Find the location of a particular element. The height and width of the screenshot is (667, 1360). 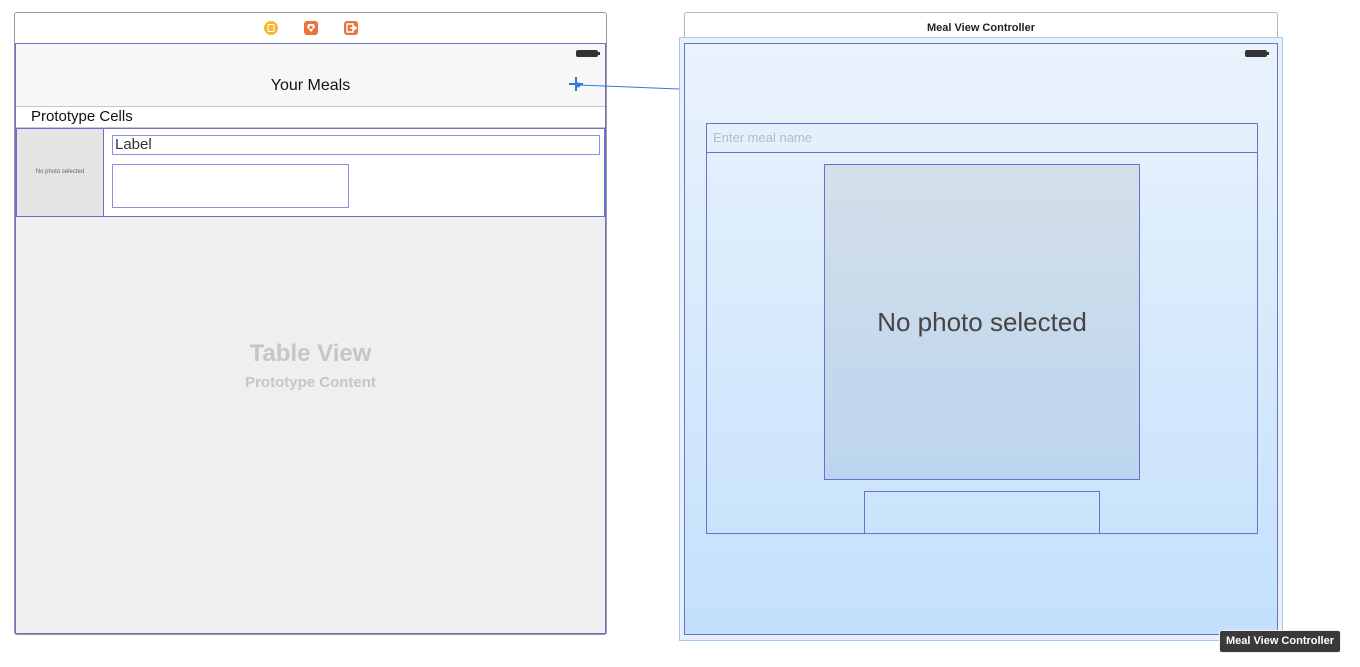

navigation-bar: Your Meals is located at coordinates (310, 75).